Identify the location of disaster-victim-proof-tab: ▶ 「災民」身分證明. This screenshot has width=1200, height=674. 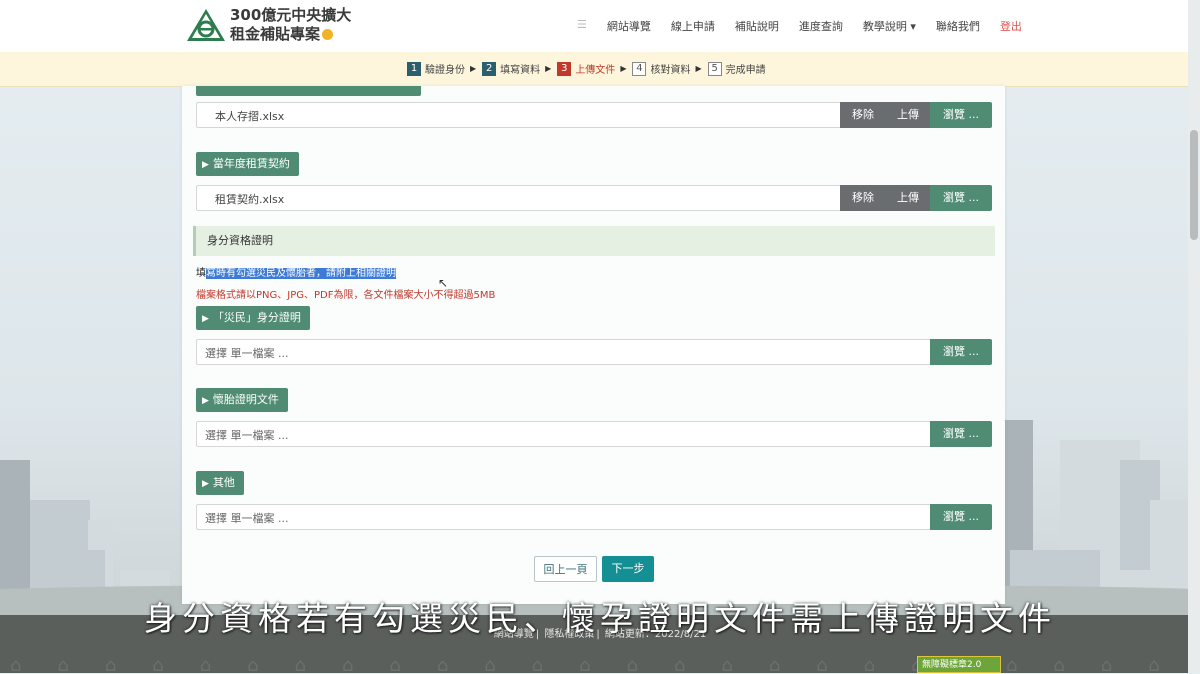
(253, 318).